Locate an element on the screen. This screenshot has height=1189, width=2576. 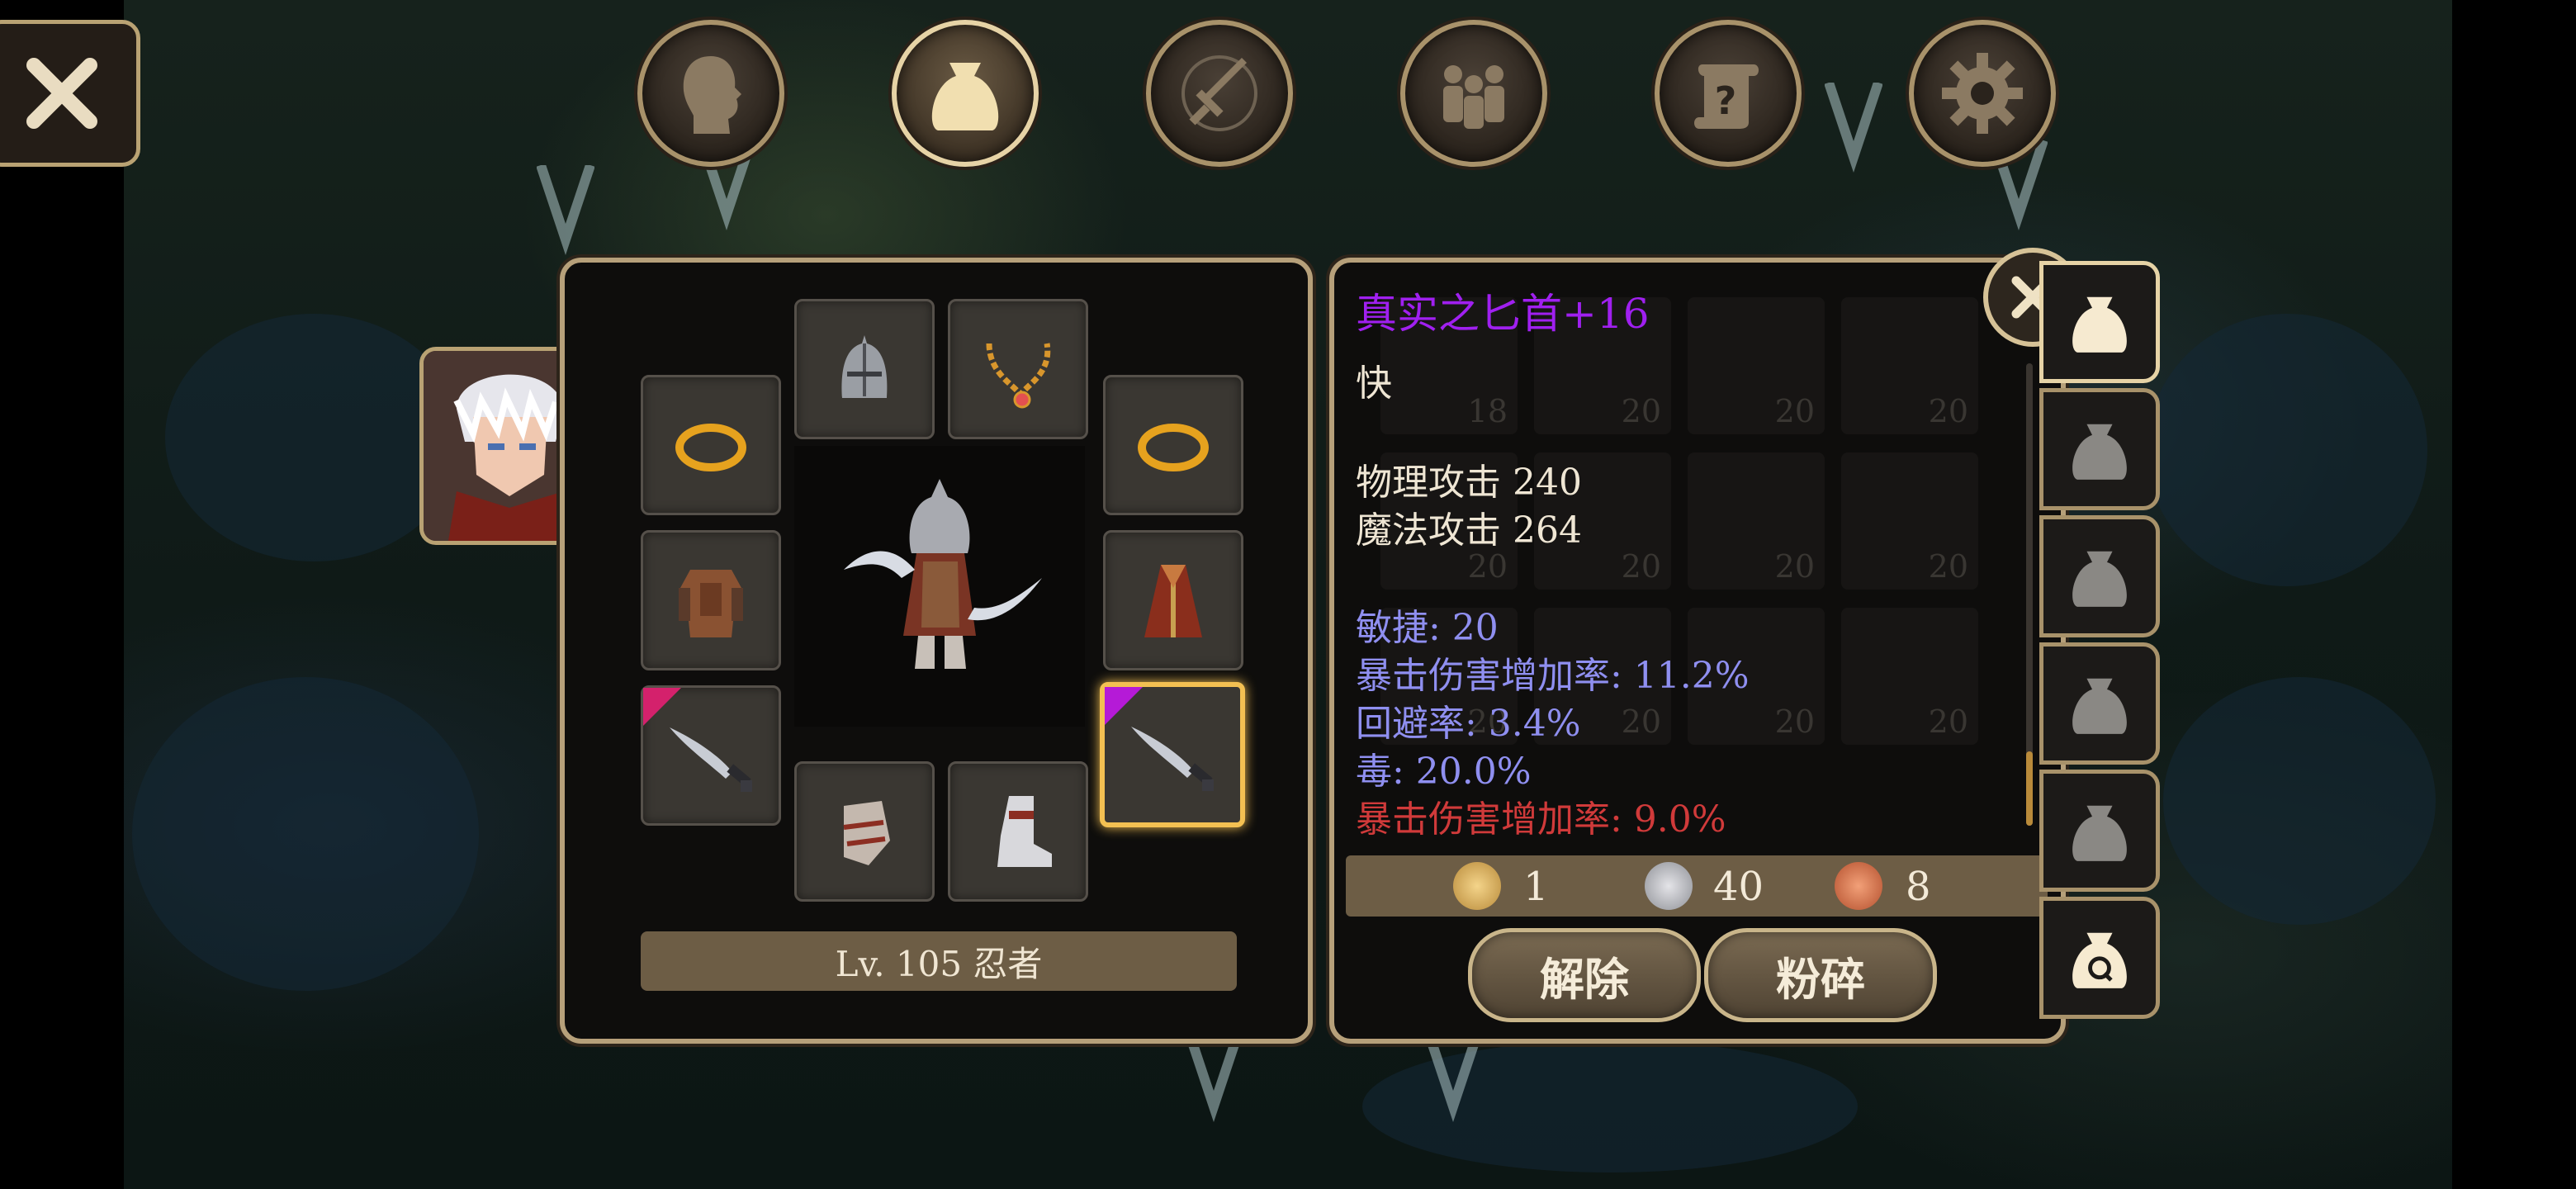
armor-slot is located at coordinates (711, 600).